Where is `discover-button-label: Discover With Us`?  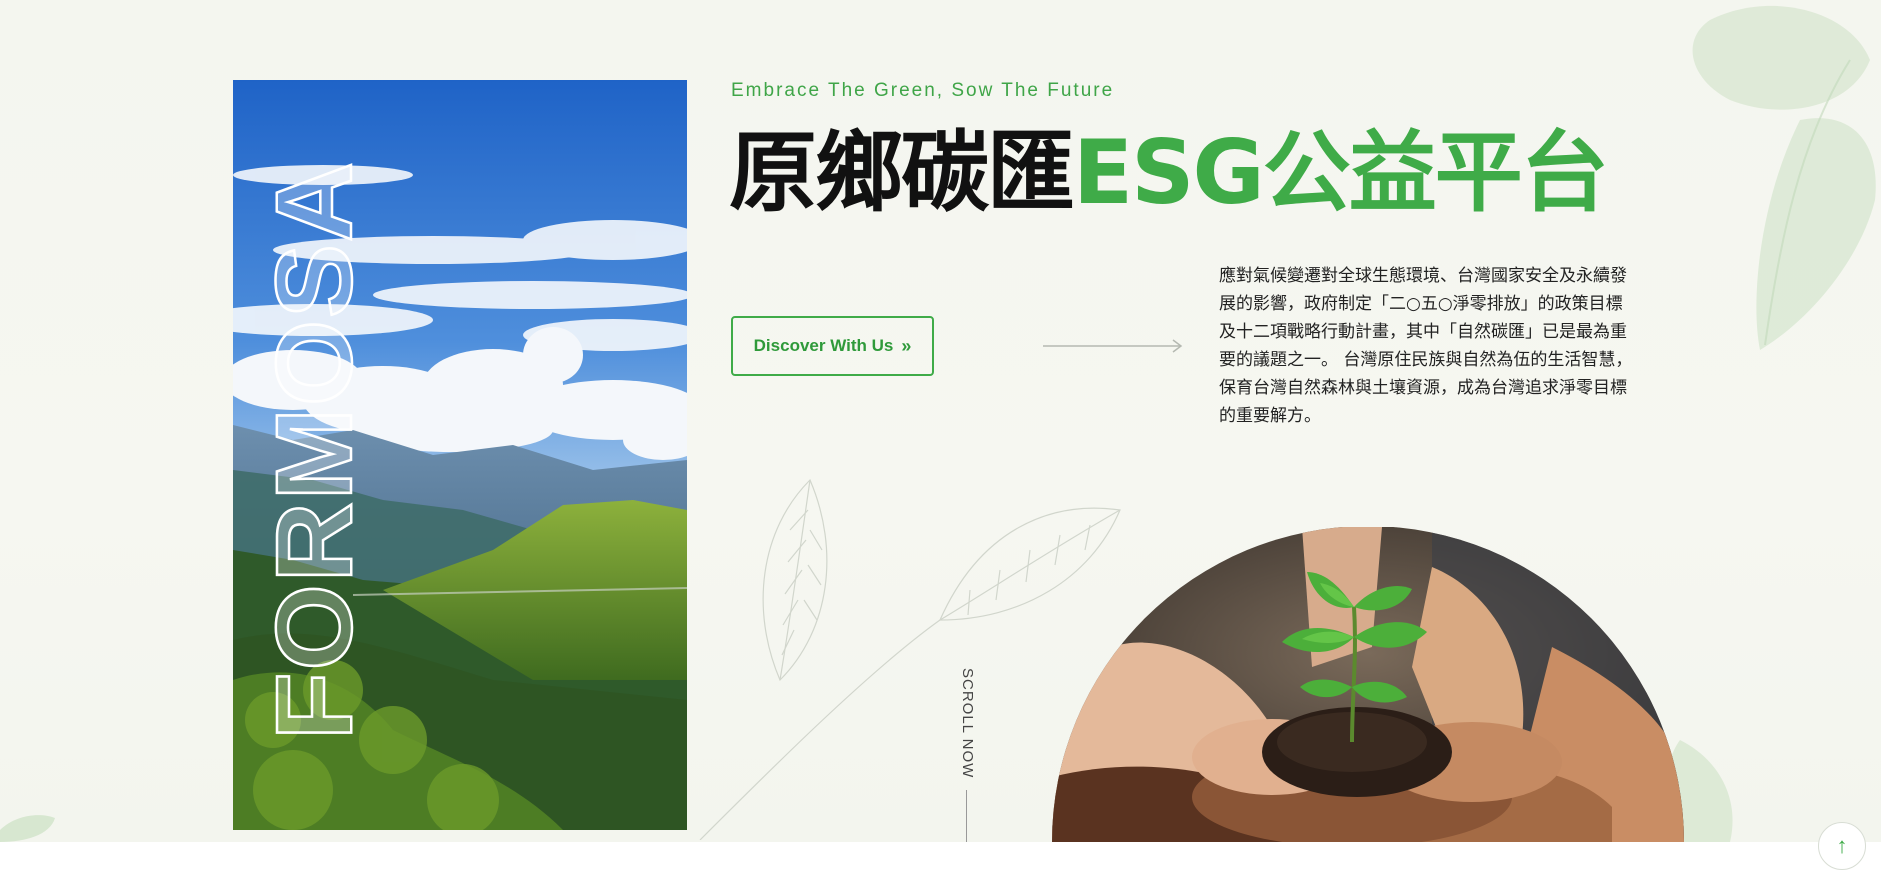 discover-button-label: Discover With Us is located at coordinates (823, 345).